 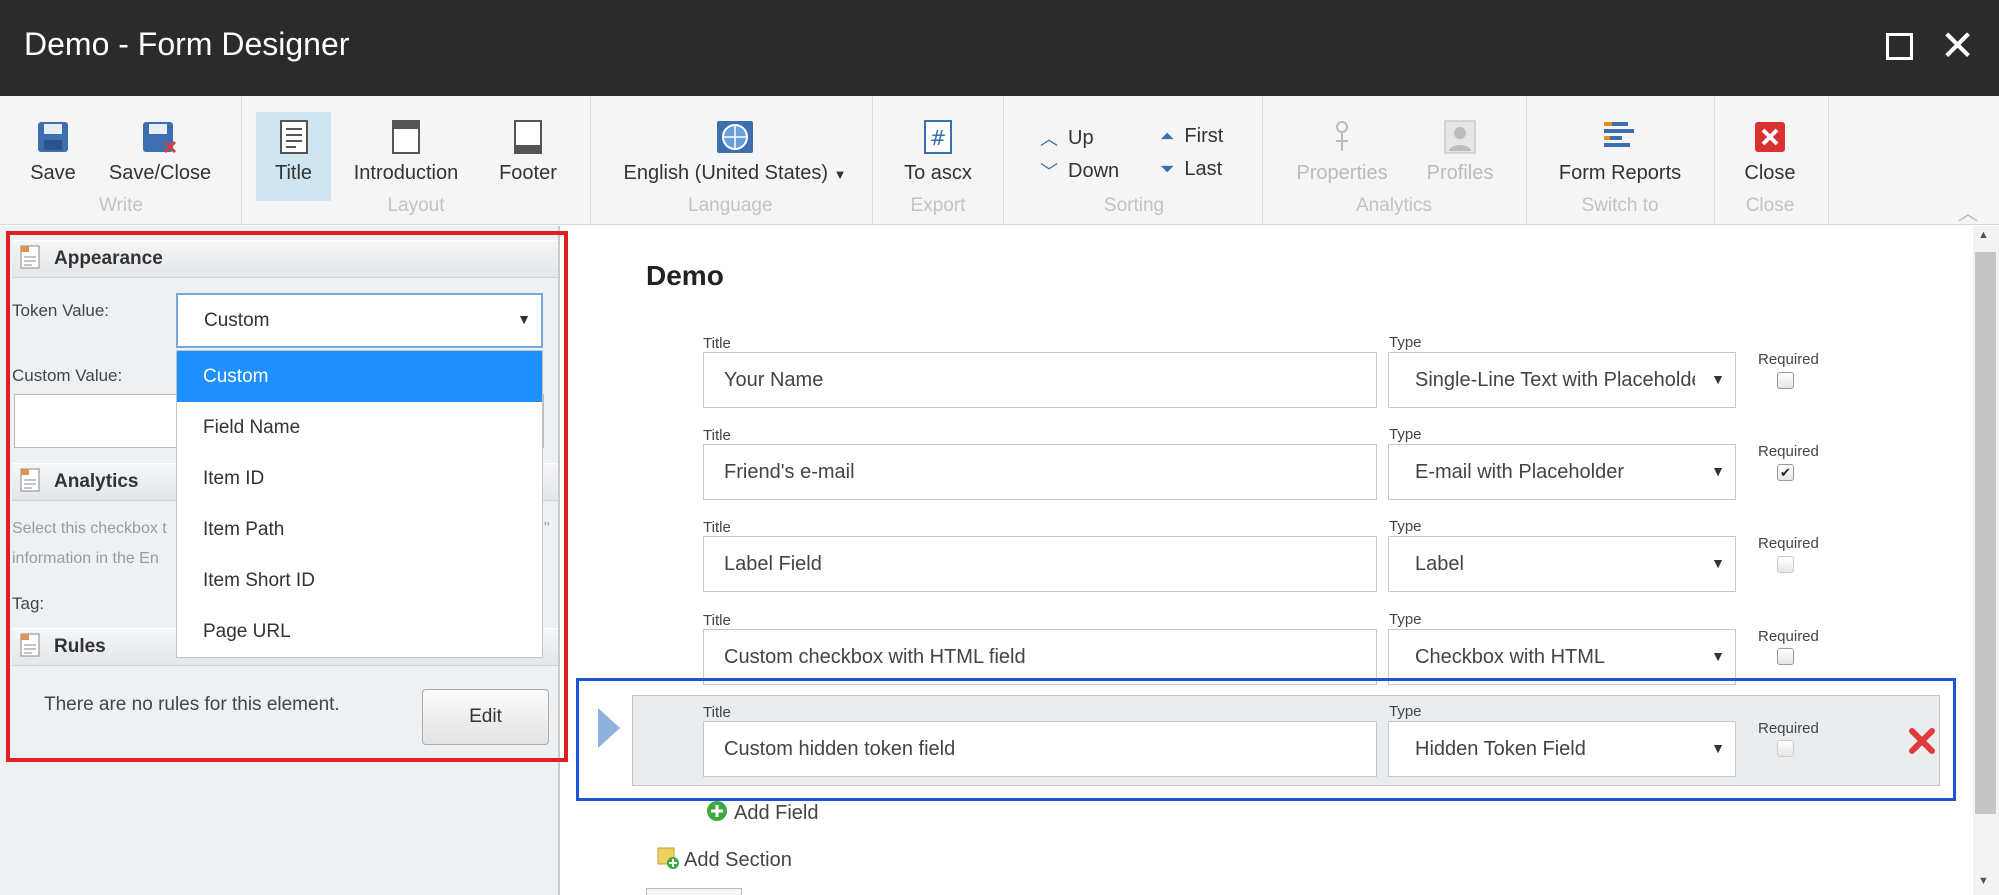 I want to click on form-reports-button: Form Reports, so click(x=1620, y=152).